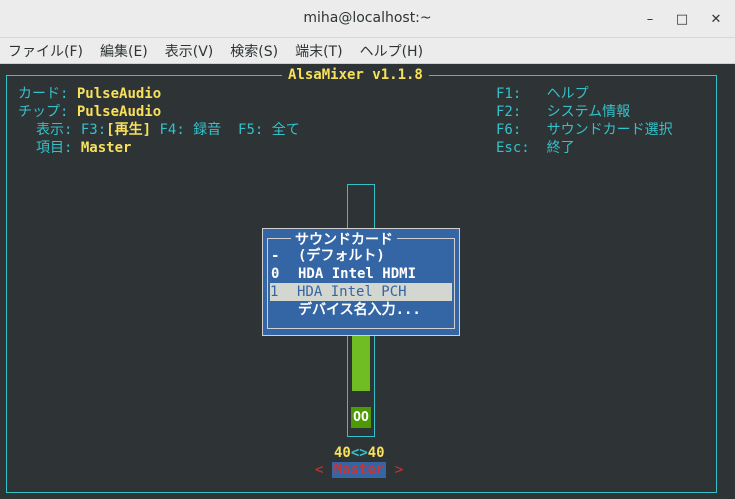 This screenshot has height=499, width=735. I want to click on view-f4: F4: 録音, so click(190, 130).